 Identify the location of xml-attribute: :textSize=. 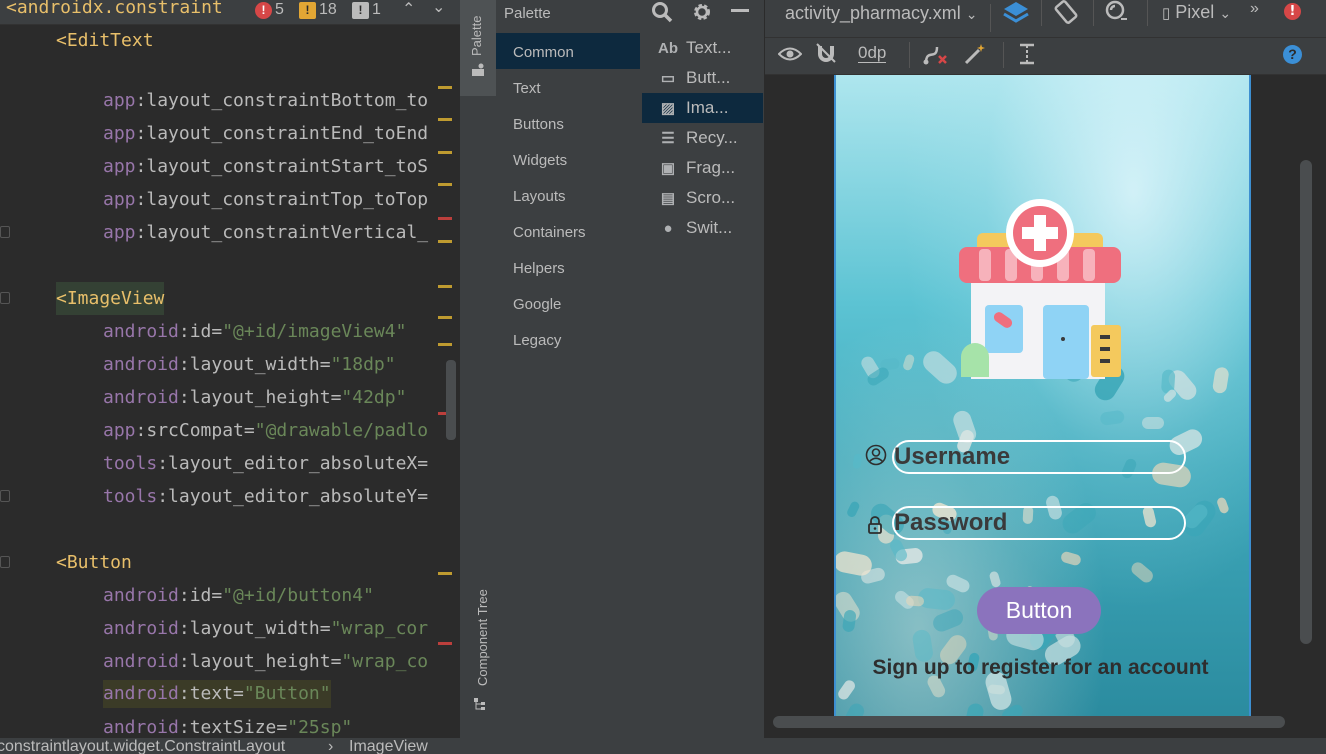
(233, 727).